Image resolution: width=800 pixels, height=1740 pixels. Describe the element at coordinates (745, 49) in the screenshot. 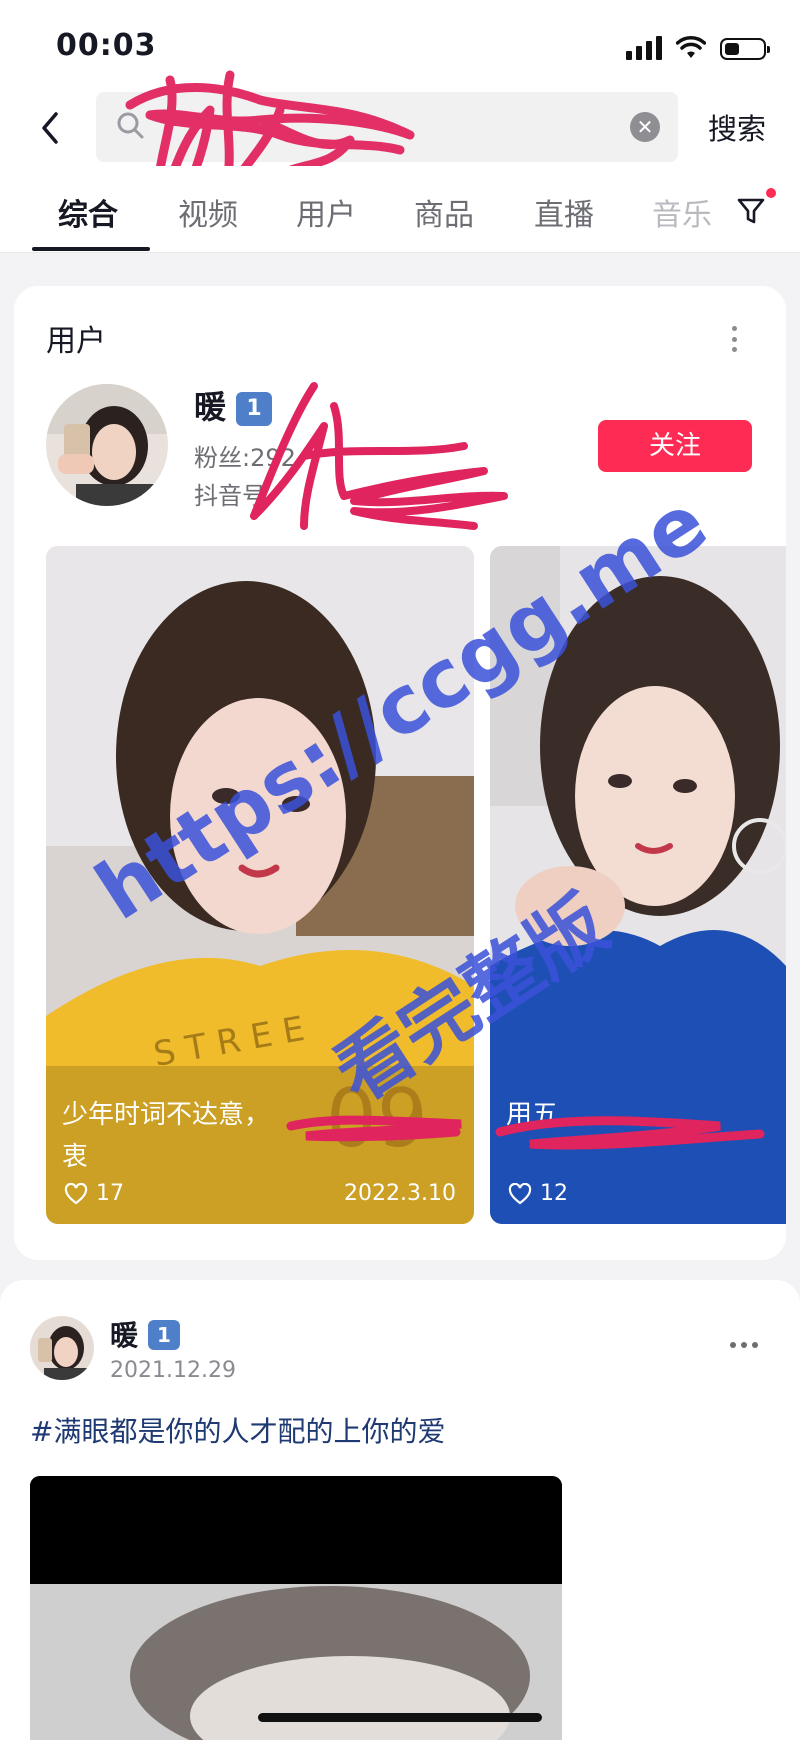

I see `battery-icon` at that location.